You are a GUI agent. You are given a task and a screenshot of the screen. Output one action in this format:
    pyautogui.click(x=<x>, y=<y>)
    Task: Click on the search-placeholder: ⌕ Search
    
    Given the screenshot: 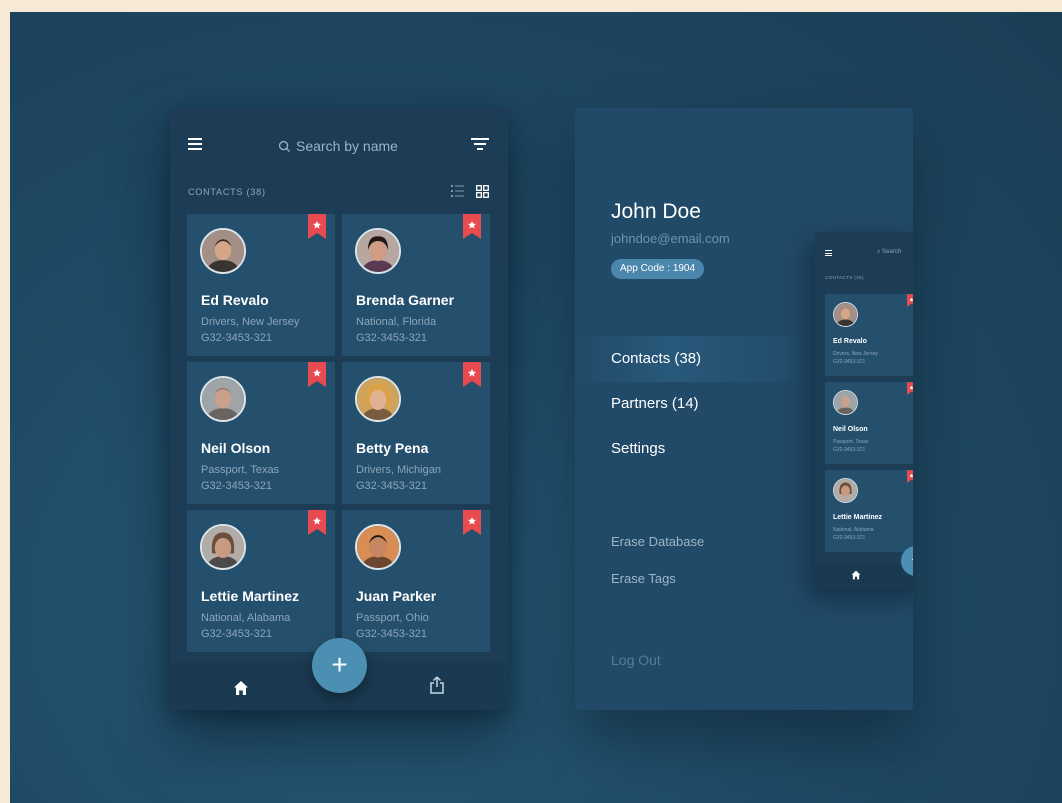 What is the action you would take?
    pyautogui.click(x=889, y=252)
    